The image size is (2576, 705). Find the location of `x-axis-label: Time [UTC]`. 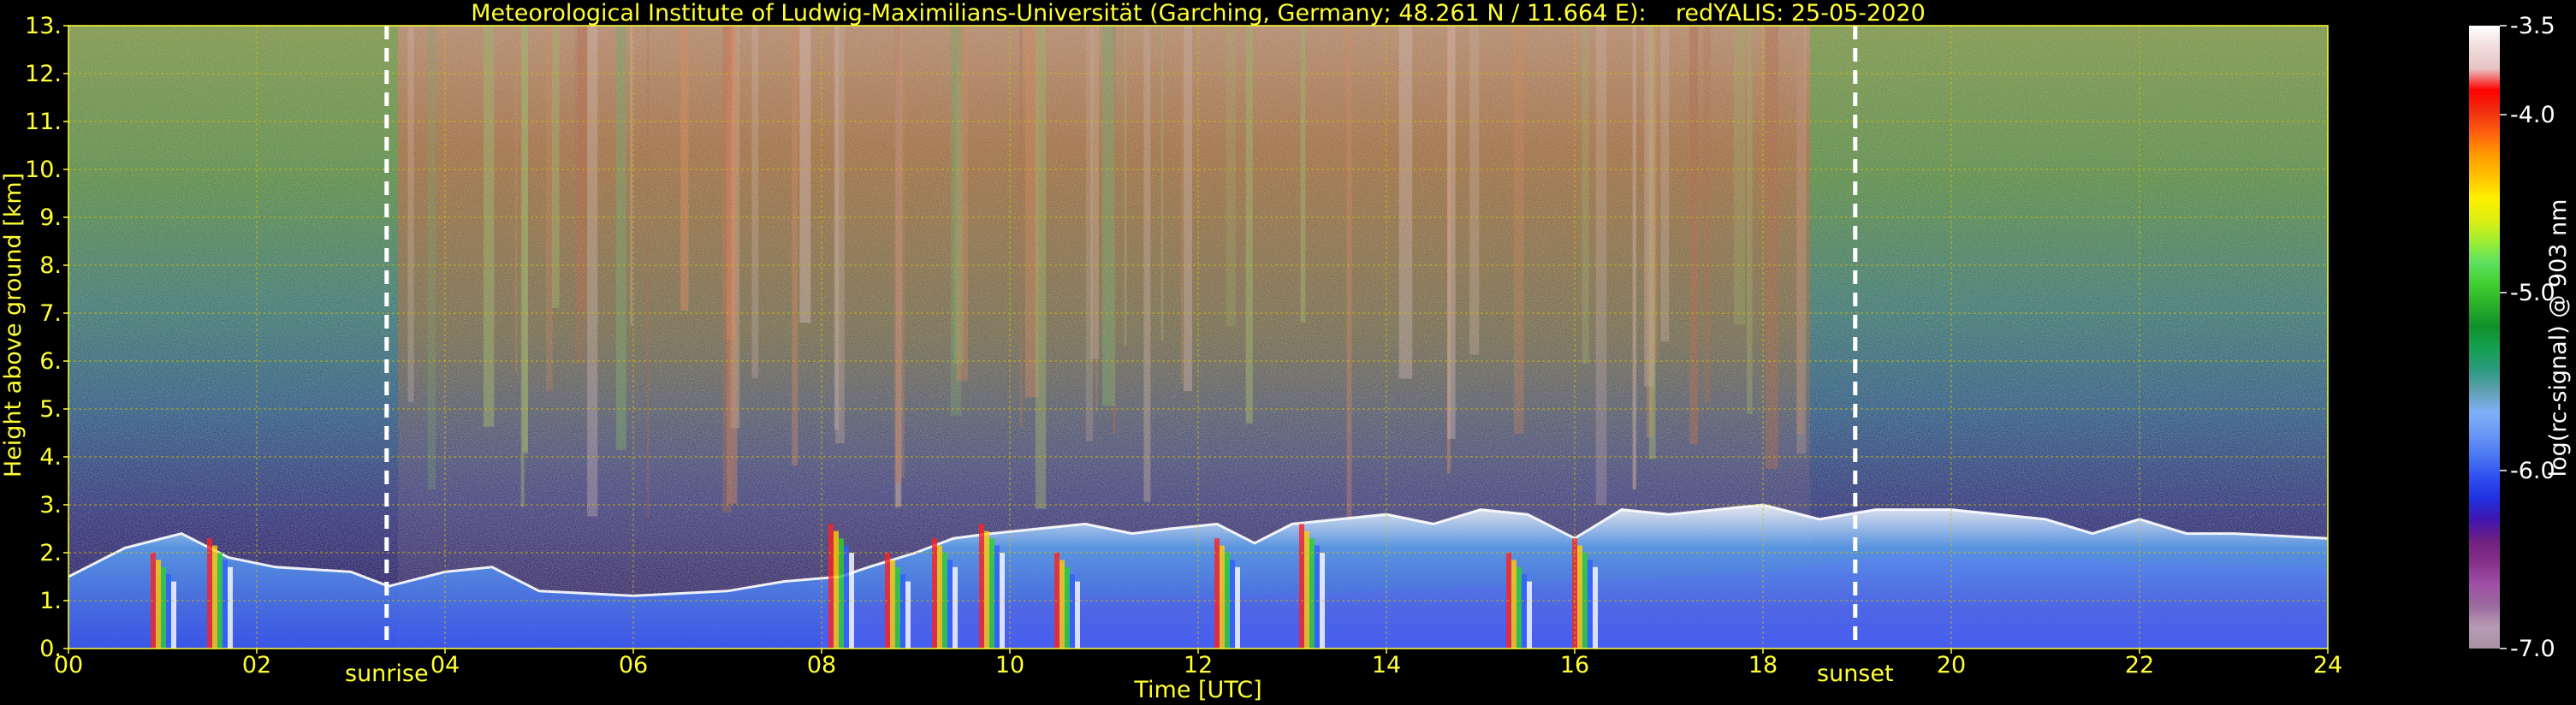

x-axis-label: Time [UTC] is located at coordinates (1197, 690).